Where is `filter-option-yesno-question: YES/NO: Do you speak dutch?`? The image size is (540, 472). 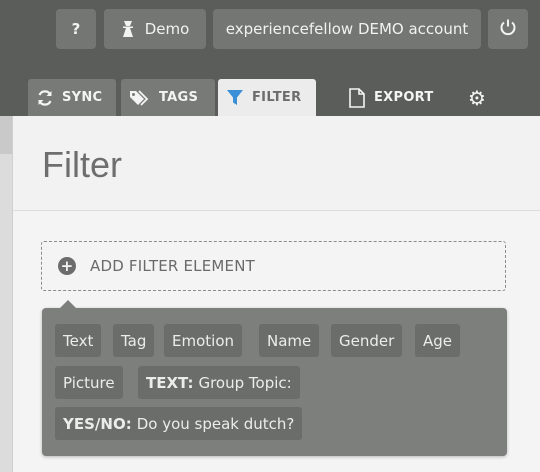
filter-option-yesno-question: YES/NO: Do you speak dutch? is located at coordinates (179, 423).